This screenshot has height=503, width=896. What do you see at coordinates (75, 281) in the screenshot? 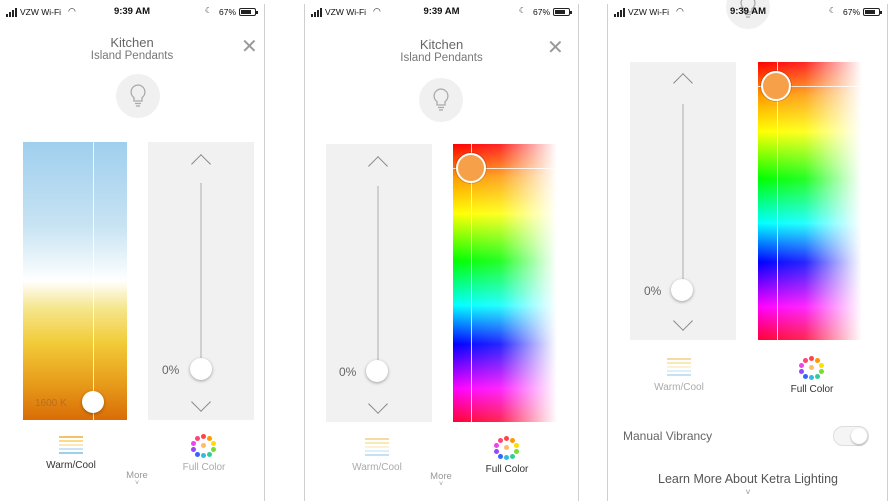
I see `warm-cool-picker` at bounding box center [75, 281].